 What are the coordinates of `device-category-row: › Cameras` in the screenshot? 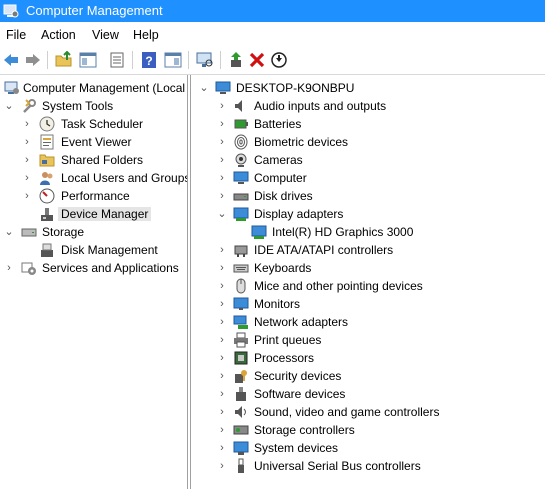 It's located at (368, 160).